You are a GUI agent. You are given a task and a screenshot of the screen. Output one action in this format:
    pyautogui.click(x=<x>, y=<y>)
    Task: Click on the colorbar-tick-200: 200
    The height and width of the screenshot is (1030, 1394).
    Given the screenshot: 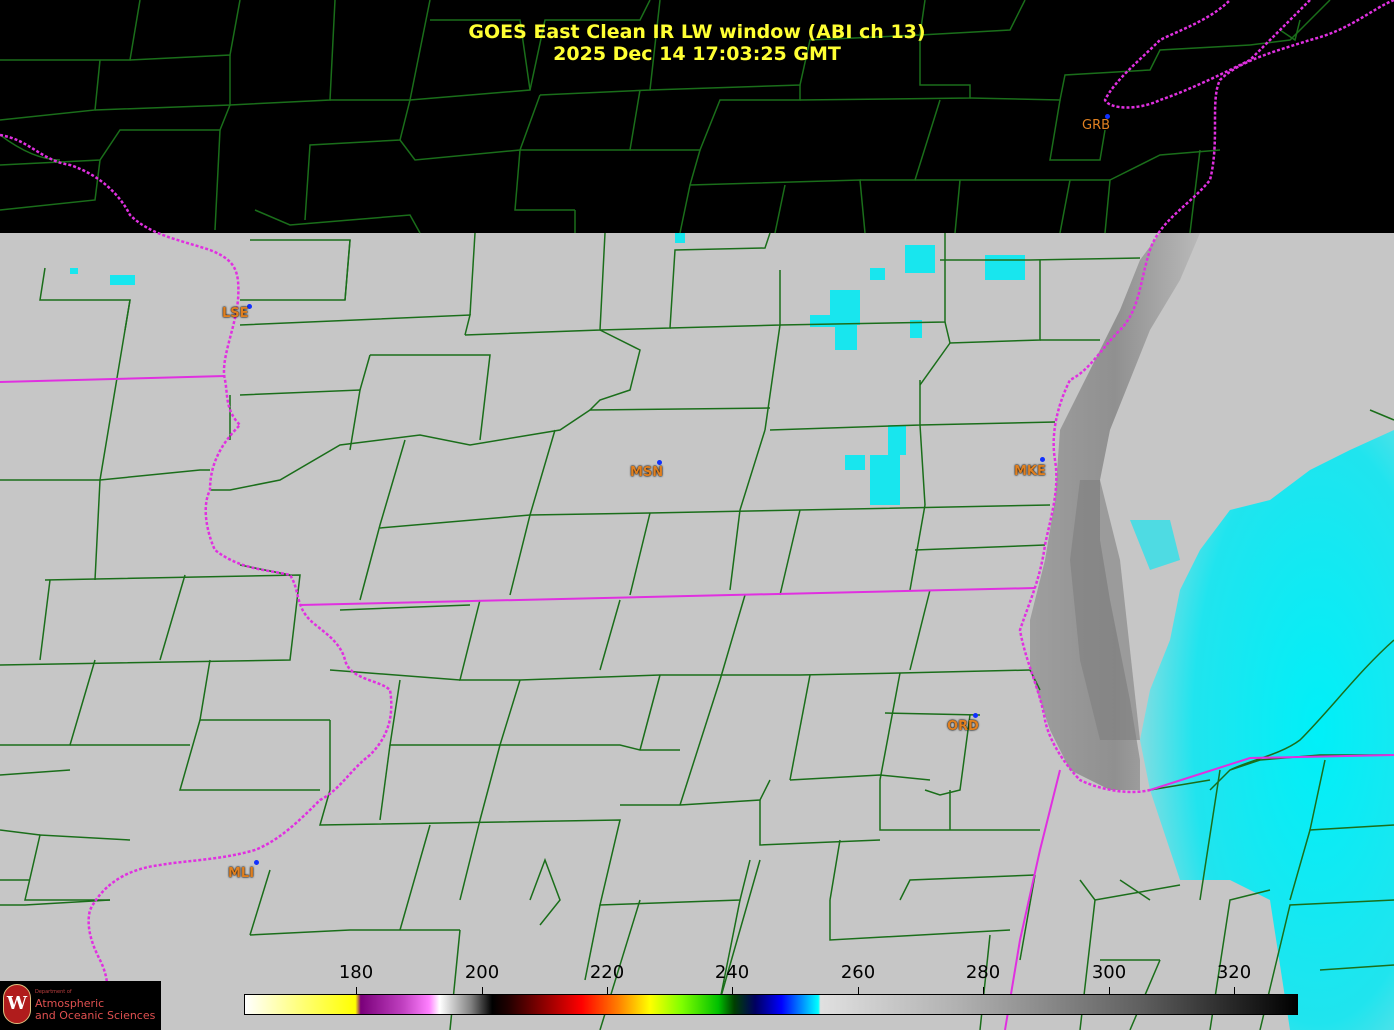 What is the action you would take?
    pyautogui.click(x=482, y=972)
    